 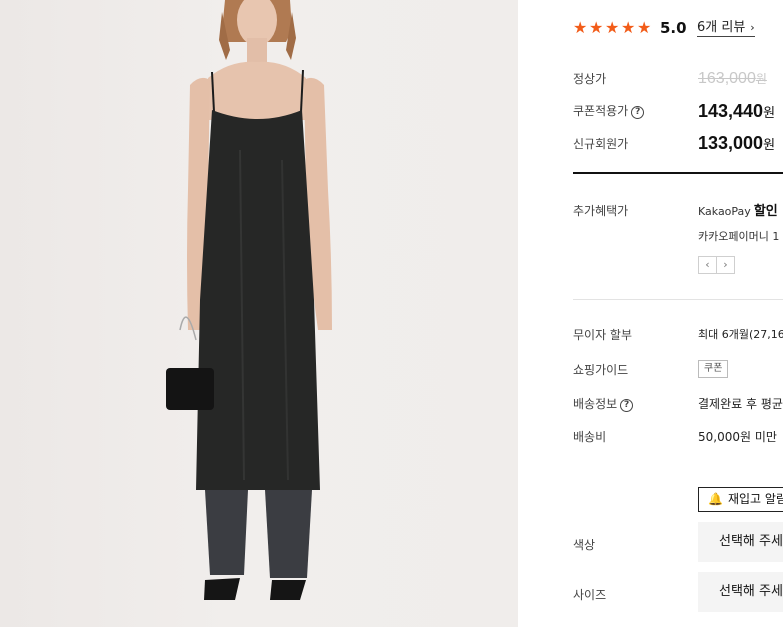 What do you see at coordinates (603, 335) in the screenshot?
I see `installment-label: 무이자 할부` at bounding box center [603, 335].